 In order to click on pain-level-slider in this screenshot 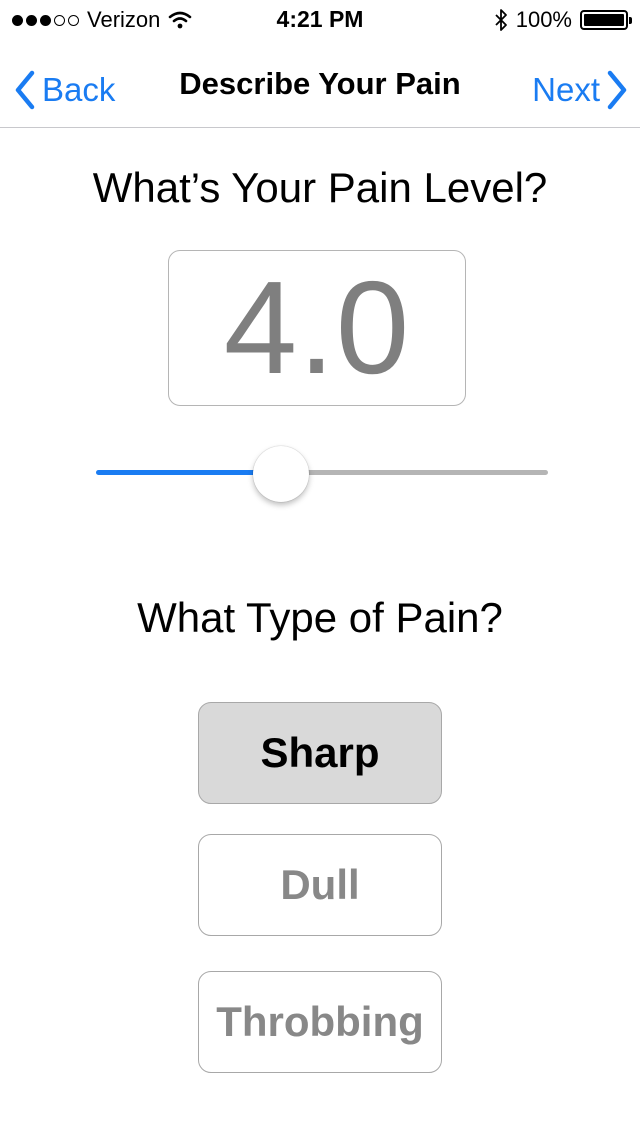, I will do `click(322, 474)`.